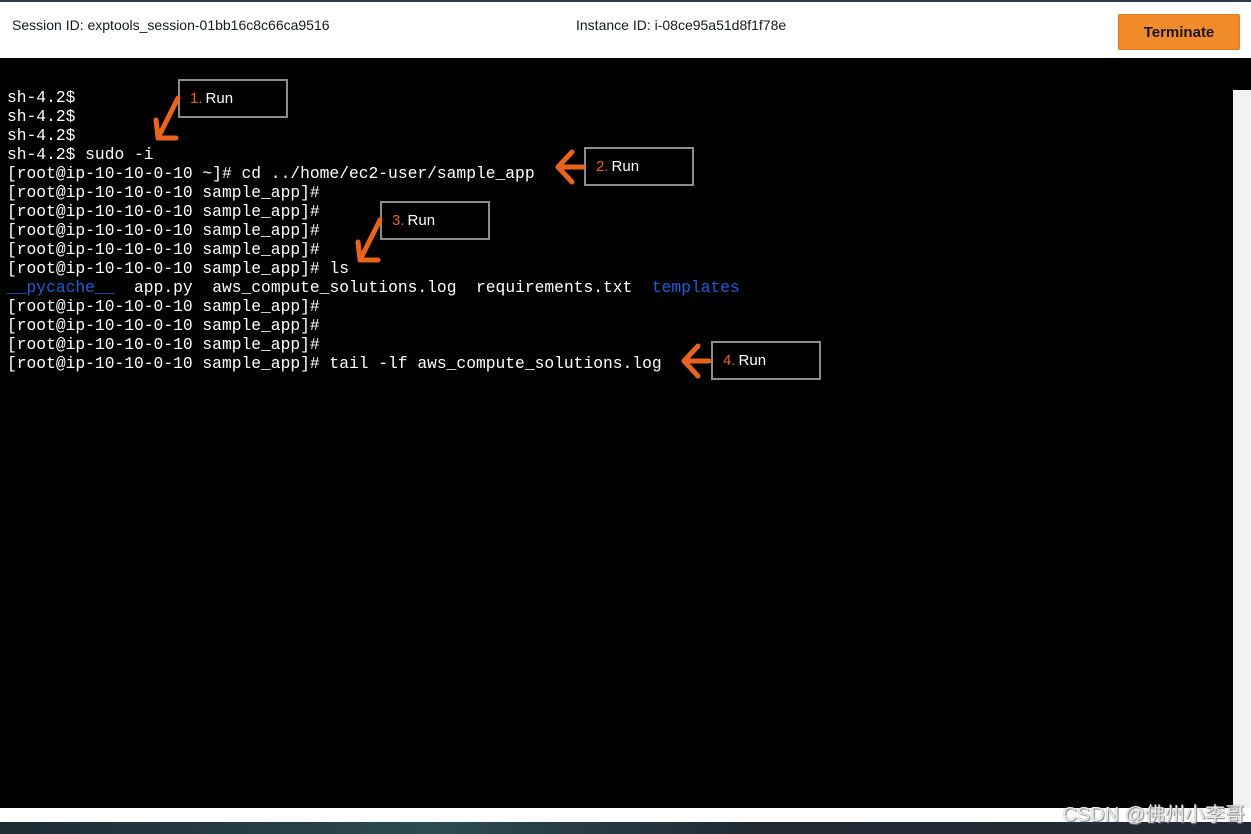 The width and height of the screenshot is (1251, 834). What do you see at coordinates (61, 287) in the screenshot?
I see `dir-pycache: __pycache__` at bounding box center [61, 287].